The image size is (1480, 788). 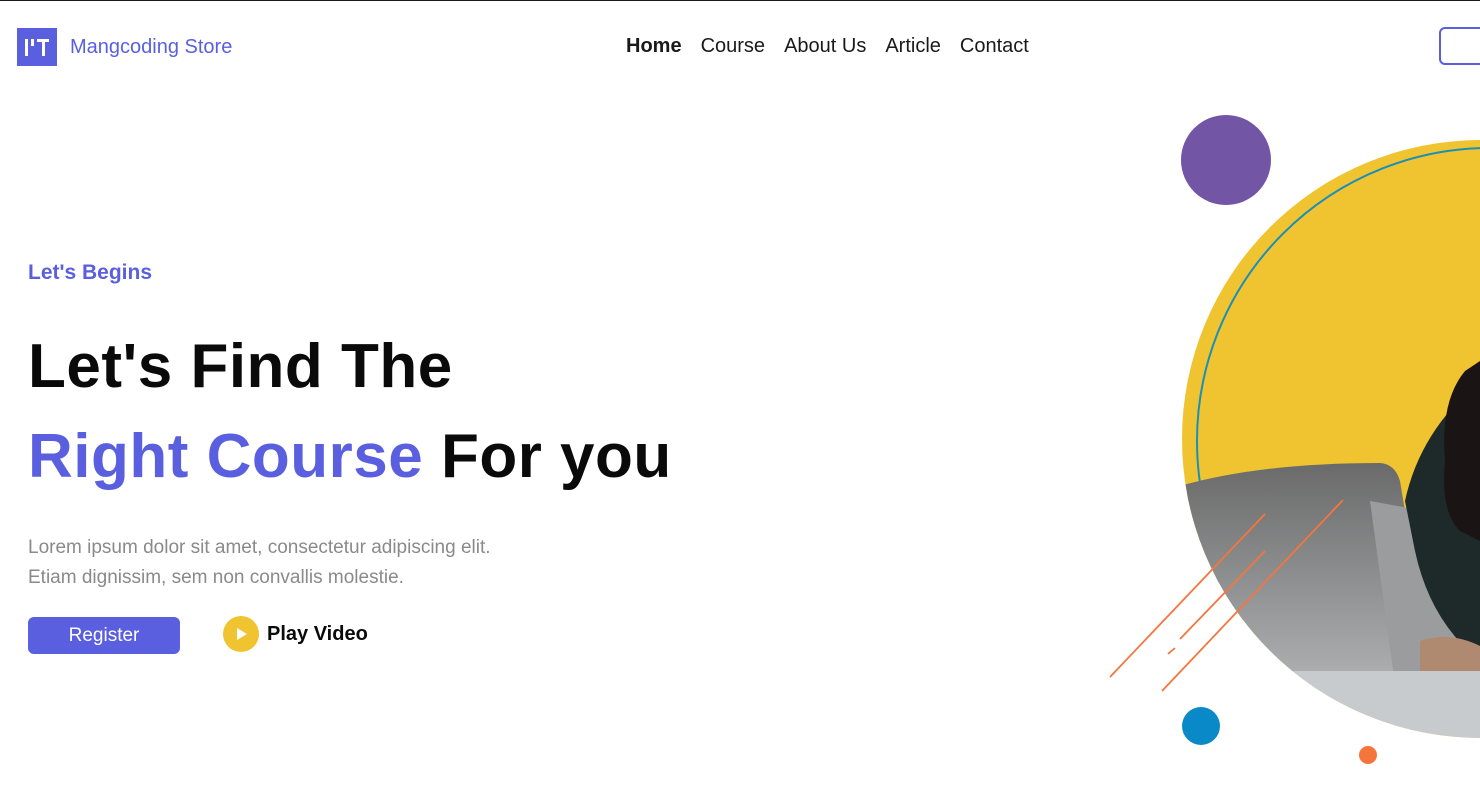 I want to click on hero-title-line1: Let's Find The, so click(x=240, y=366).